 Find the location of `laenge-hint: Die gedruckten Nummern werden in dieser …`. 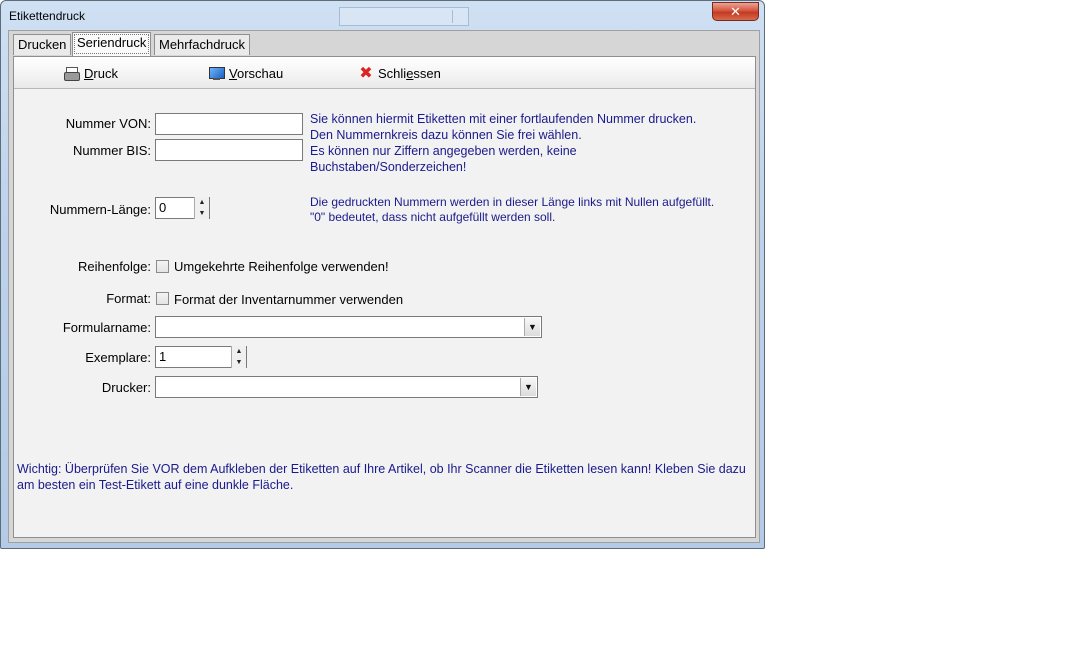

laenge-hint: Die gedruckten Nummern werden in dieser … is located at coordinates (530, 210).